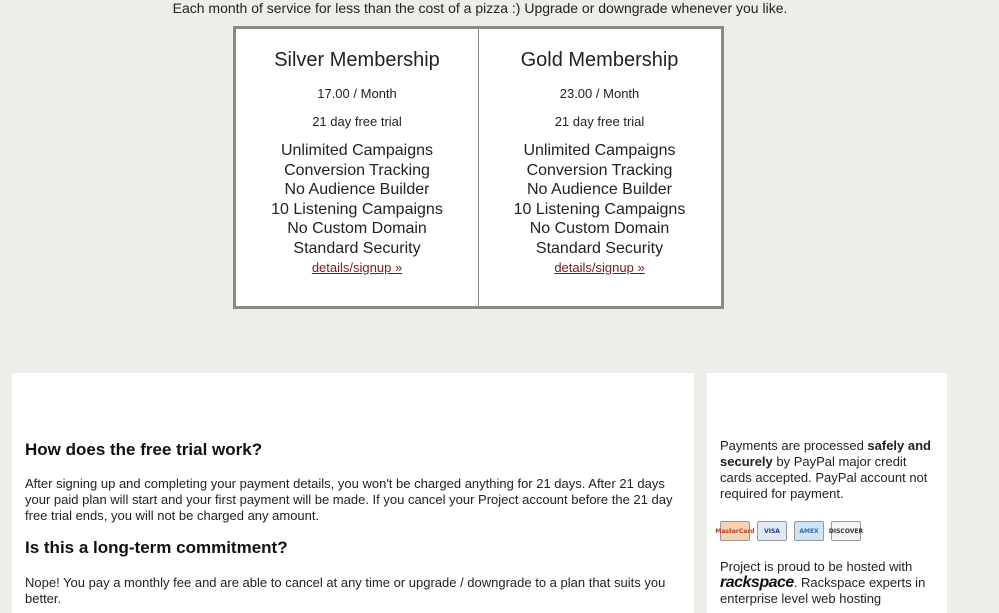  What do you see at coordinates (789, 531) in the screenshot?
I see `card-logos: MasterCard VISA AMEX DISCOVER` at bounding box center [789, 531].